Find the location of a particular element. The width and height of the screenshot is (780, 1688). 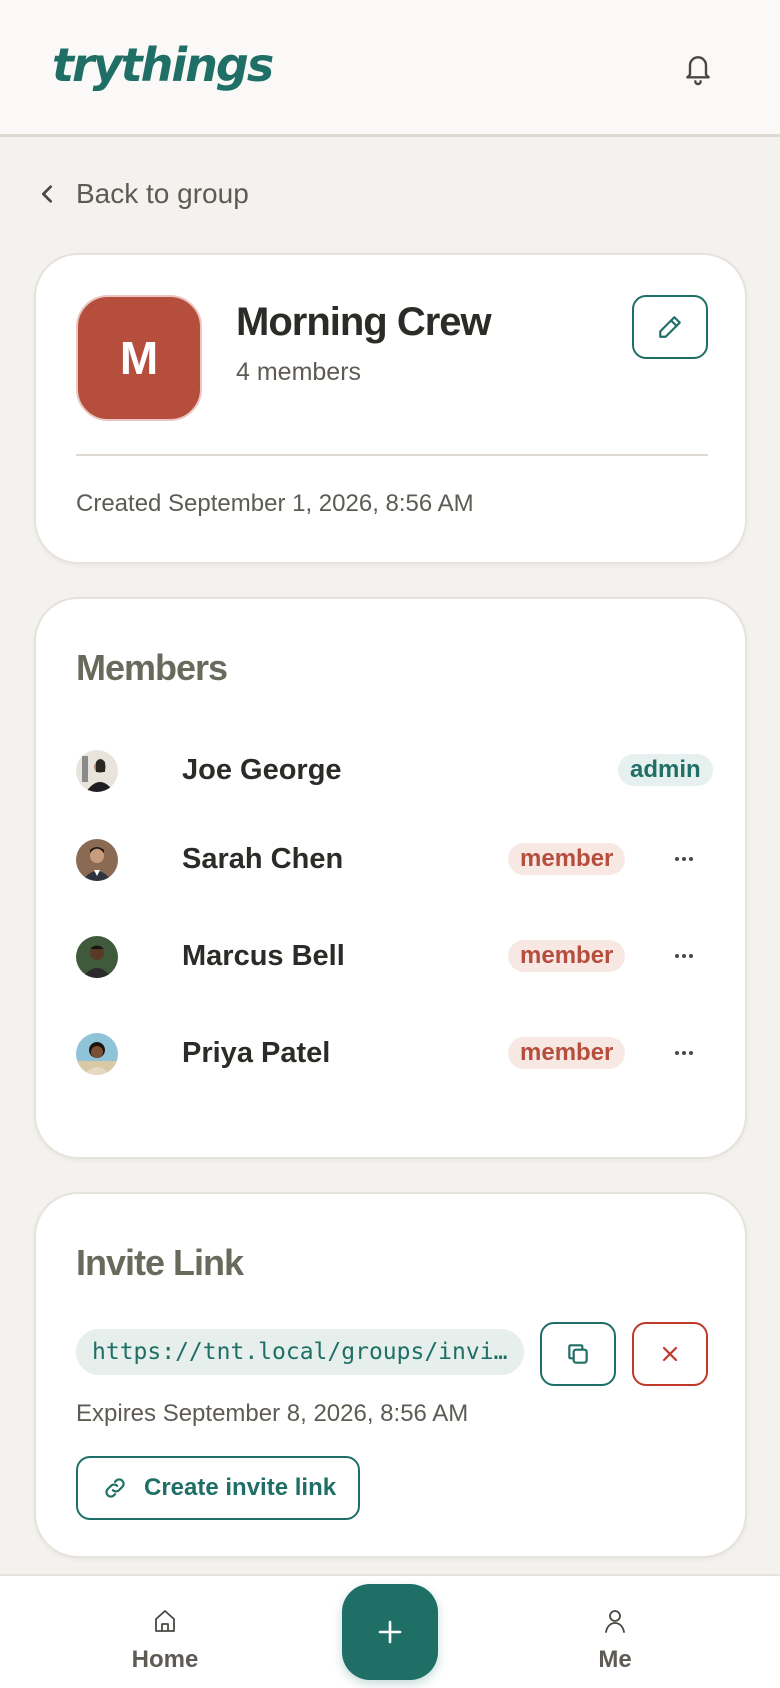

chevron-left-icon is located at coordinates (47, 194).